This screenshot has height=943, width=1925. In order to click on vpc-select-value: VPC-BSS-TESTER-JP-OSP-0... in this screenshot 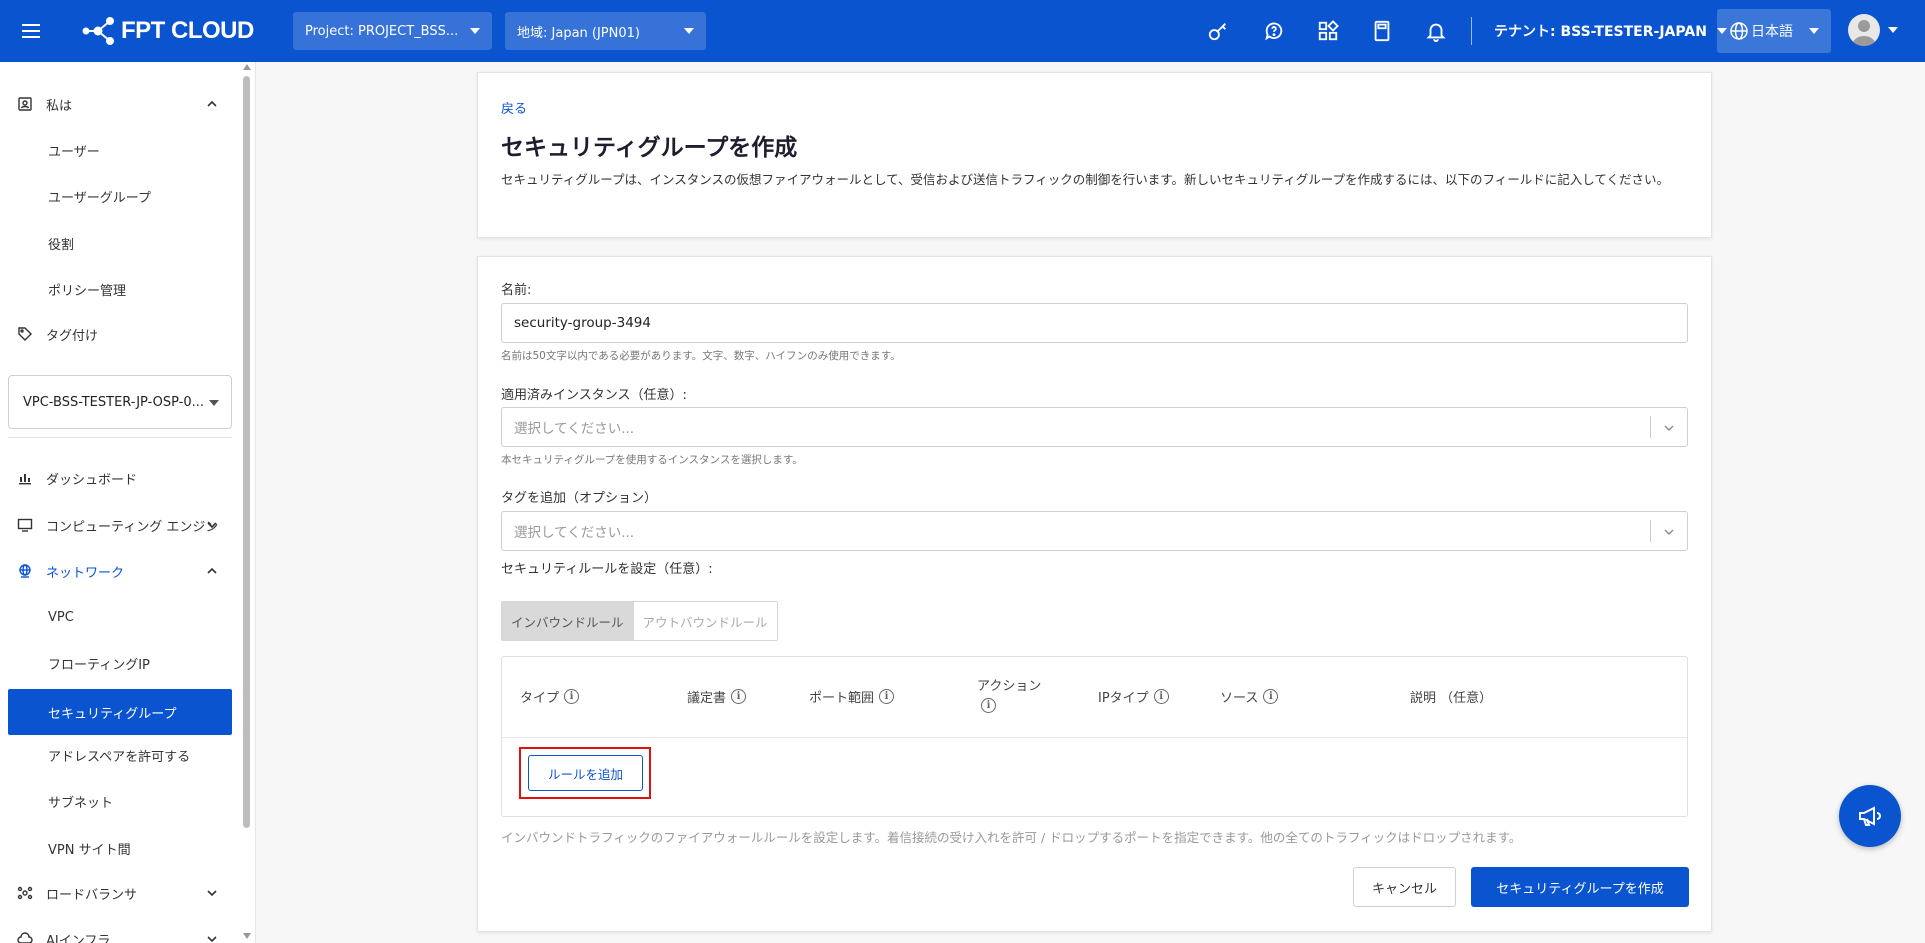, I will do `click(114, 402)`.